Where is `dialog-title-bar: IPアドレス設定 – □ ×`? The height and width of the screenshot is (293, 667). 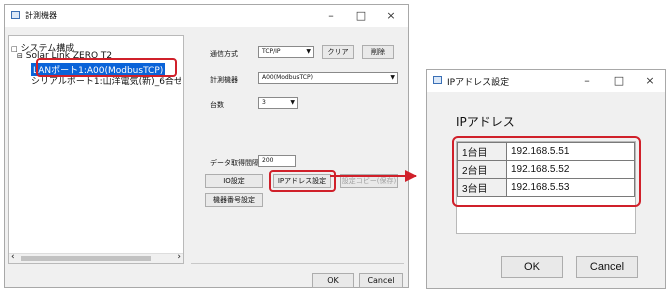
dialog-title-bar: IPアドレス設定 – □ × is located at coordinates (546, 81).